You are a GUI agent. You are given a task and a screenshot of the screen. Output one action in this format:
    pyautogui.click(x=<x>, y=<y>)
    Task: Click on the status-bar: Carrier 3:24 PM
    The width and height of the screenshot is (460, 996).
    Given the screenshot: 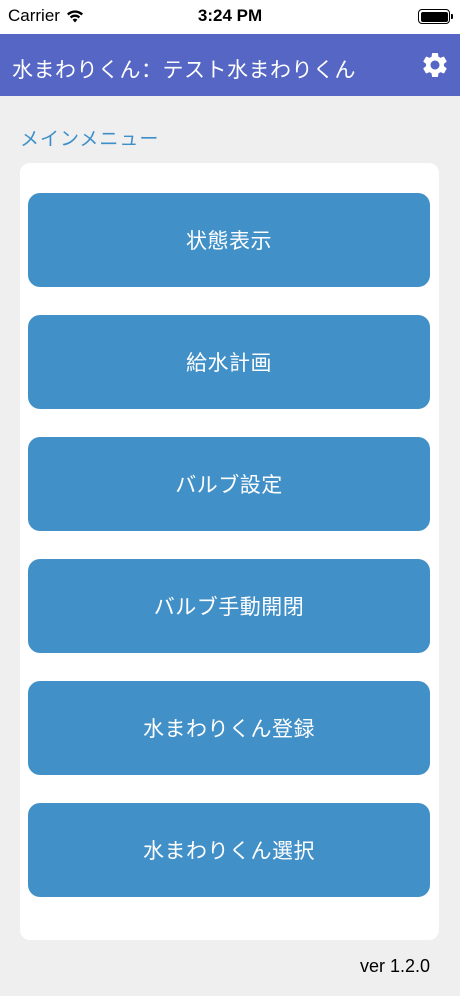 What is the action you would take?
    pyautogui.click(x=230, y=17)
    